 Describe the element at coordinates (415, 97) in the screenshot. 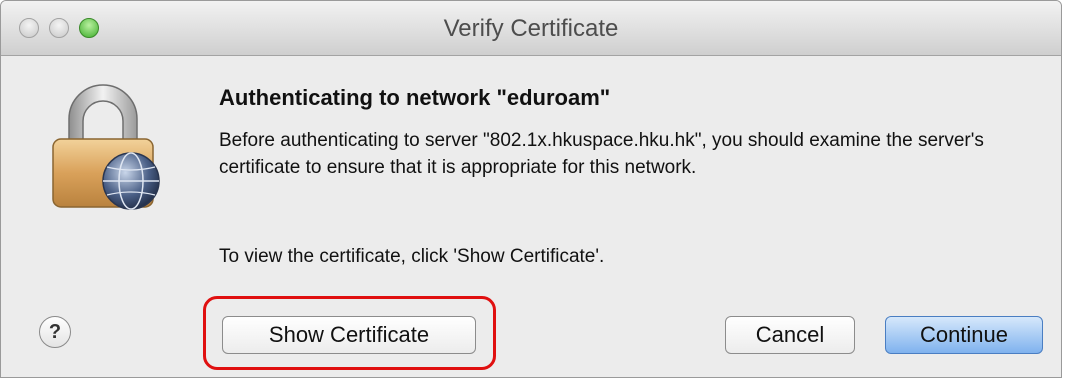

I see `dialog-heading: Authenticating to network "eduroam"` at that location.